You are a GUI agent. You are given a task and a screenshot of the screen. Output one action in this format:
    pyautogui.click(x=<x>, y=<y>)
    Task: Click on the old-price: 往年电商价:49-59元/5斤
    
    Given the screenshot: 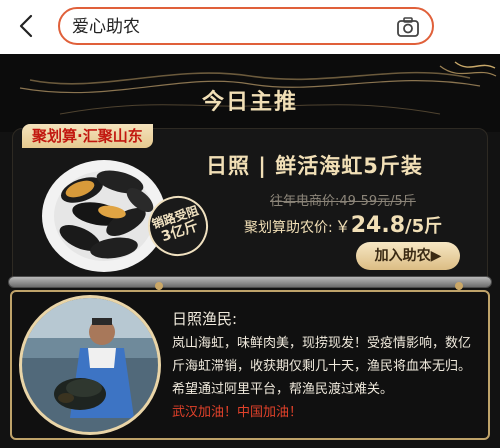 What is the action you would take?
    pyautogui.click(x=343, y=201)
    